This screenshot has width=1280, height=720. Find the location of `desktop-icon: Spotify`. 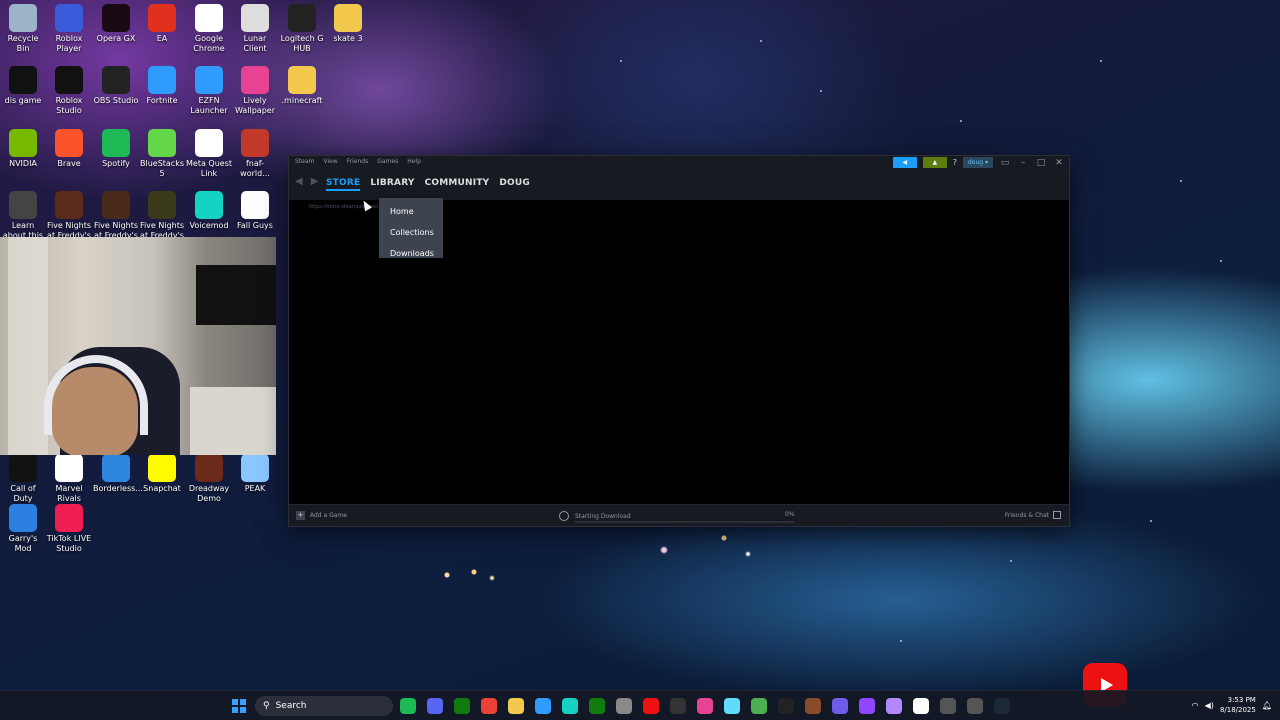

desktop-icon: Spotify is located at coordinates (116, 147).